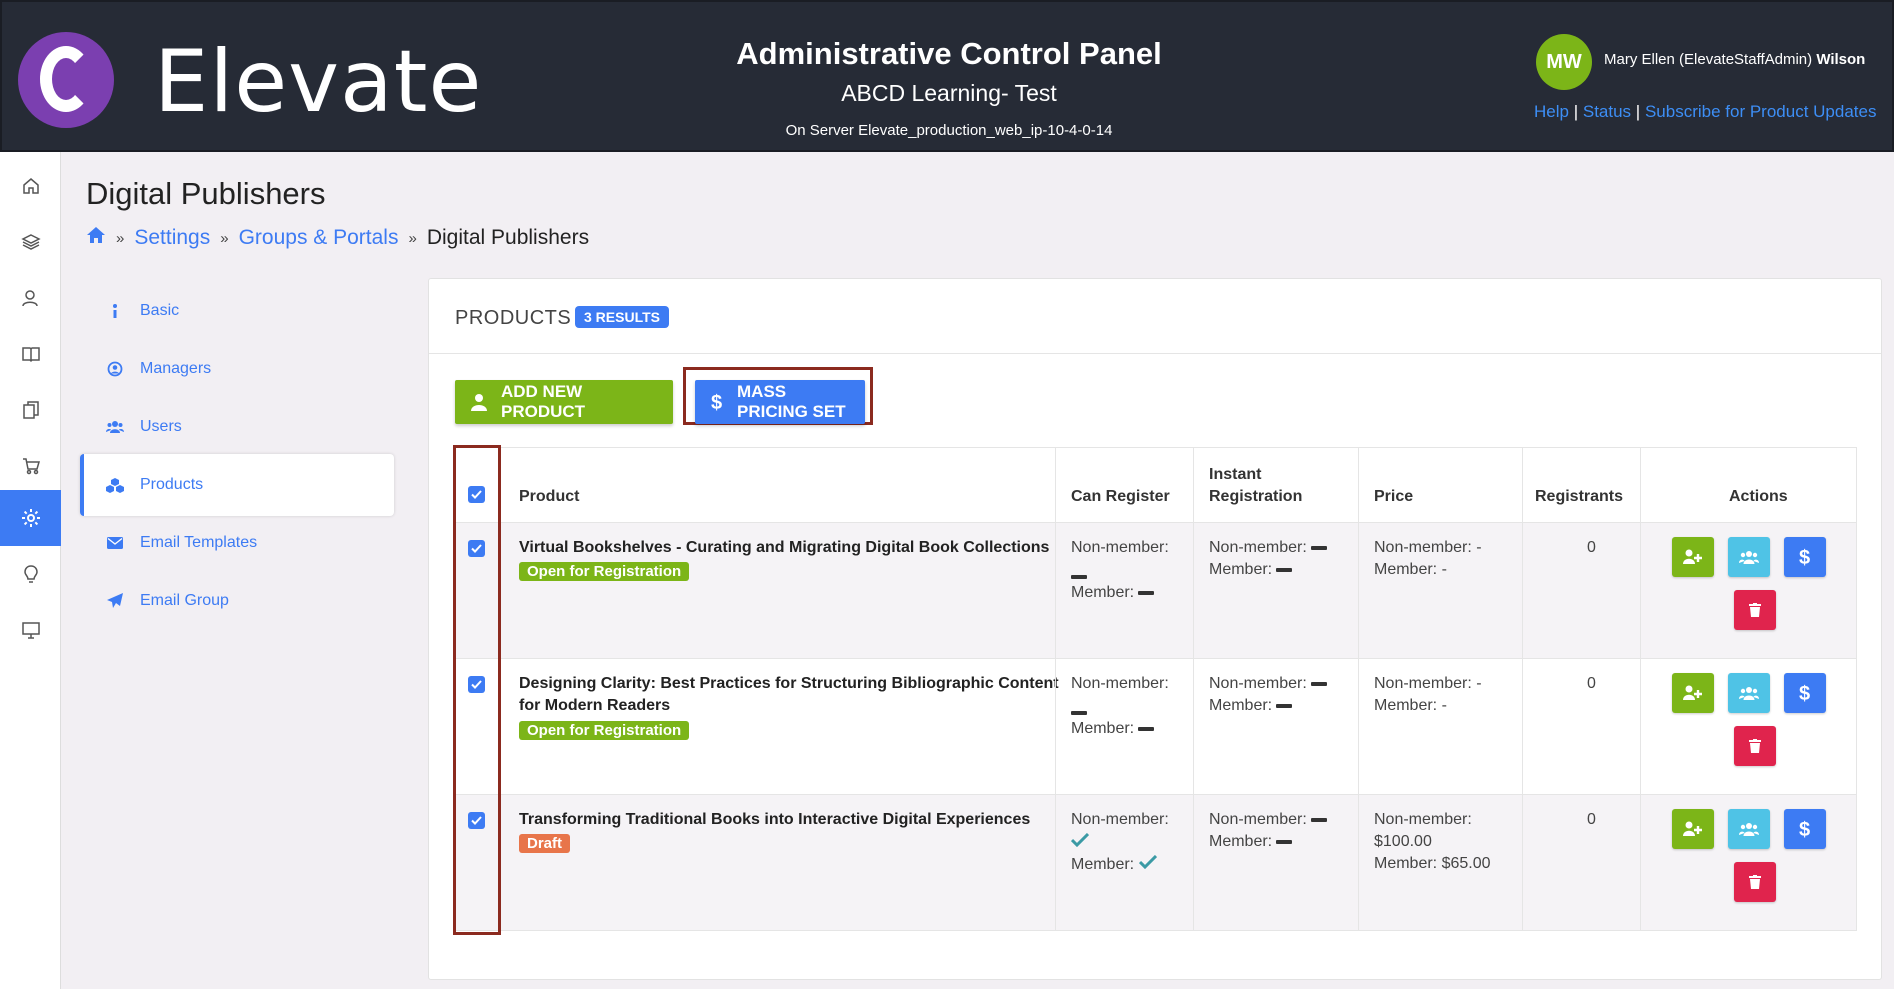  Describe the element at coordinates (184, 600) in the screenshot. I see `menu-label: Email Group` at that location.